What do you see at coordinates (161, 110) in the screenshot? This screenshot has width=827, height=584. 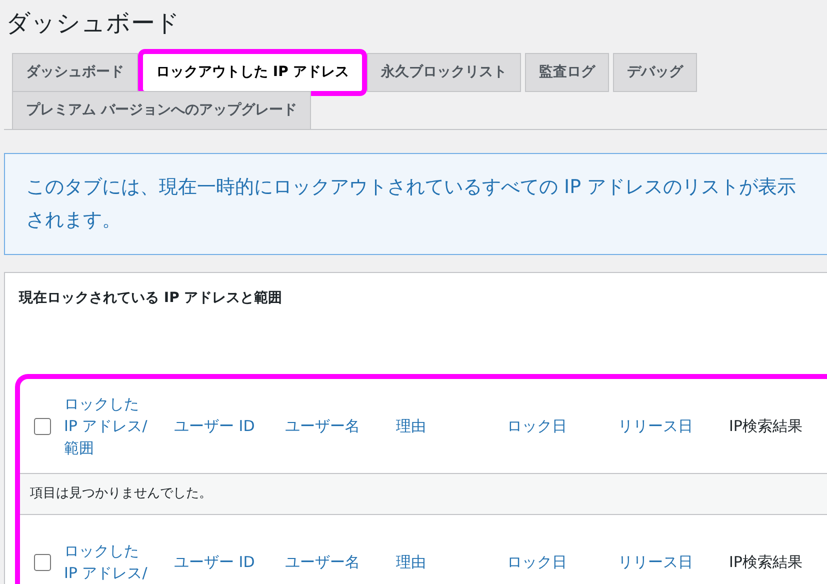 I see `tab: プレミアム バージョンへのアップグレード` at bounding box center [161, 110].